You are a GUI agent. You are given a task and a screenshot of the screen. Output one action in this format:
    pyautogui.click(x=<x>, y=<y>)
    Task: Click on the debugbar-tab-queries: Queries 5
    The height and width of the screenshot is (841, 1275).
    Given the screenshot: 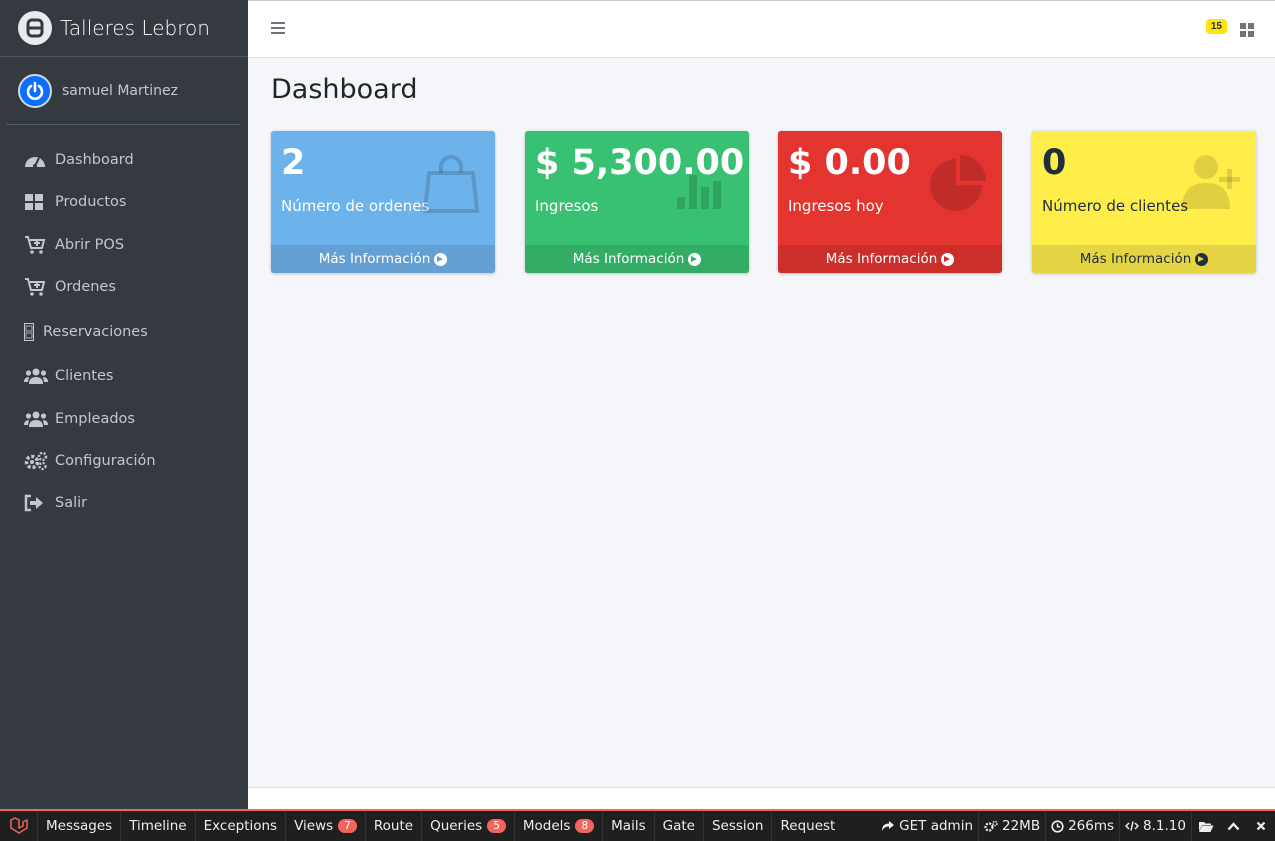 What is the action you would take?
    pyautogui.click(x=468, y=826)
    